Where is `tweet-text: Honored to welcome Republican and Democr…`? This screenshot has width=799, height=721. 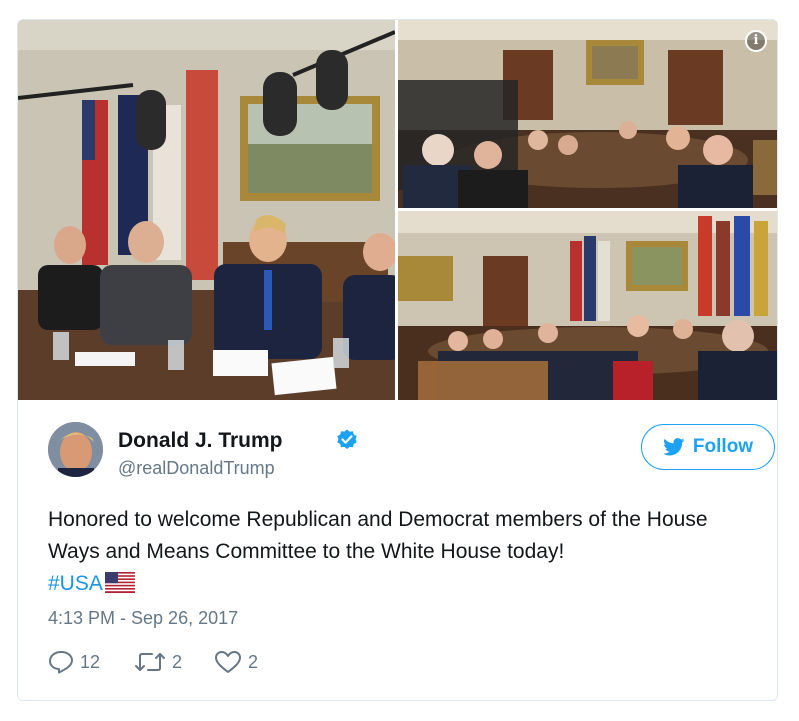 tweet-text: Honored to welcome Republican and Democr… is located at coordinates (403, 552).